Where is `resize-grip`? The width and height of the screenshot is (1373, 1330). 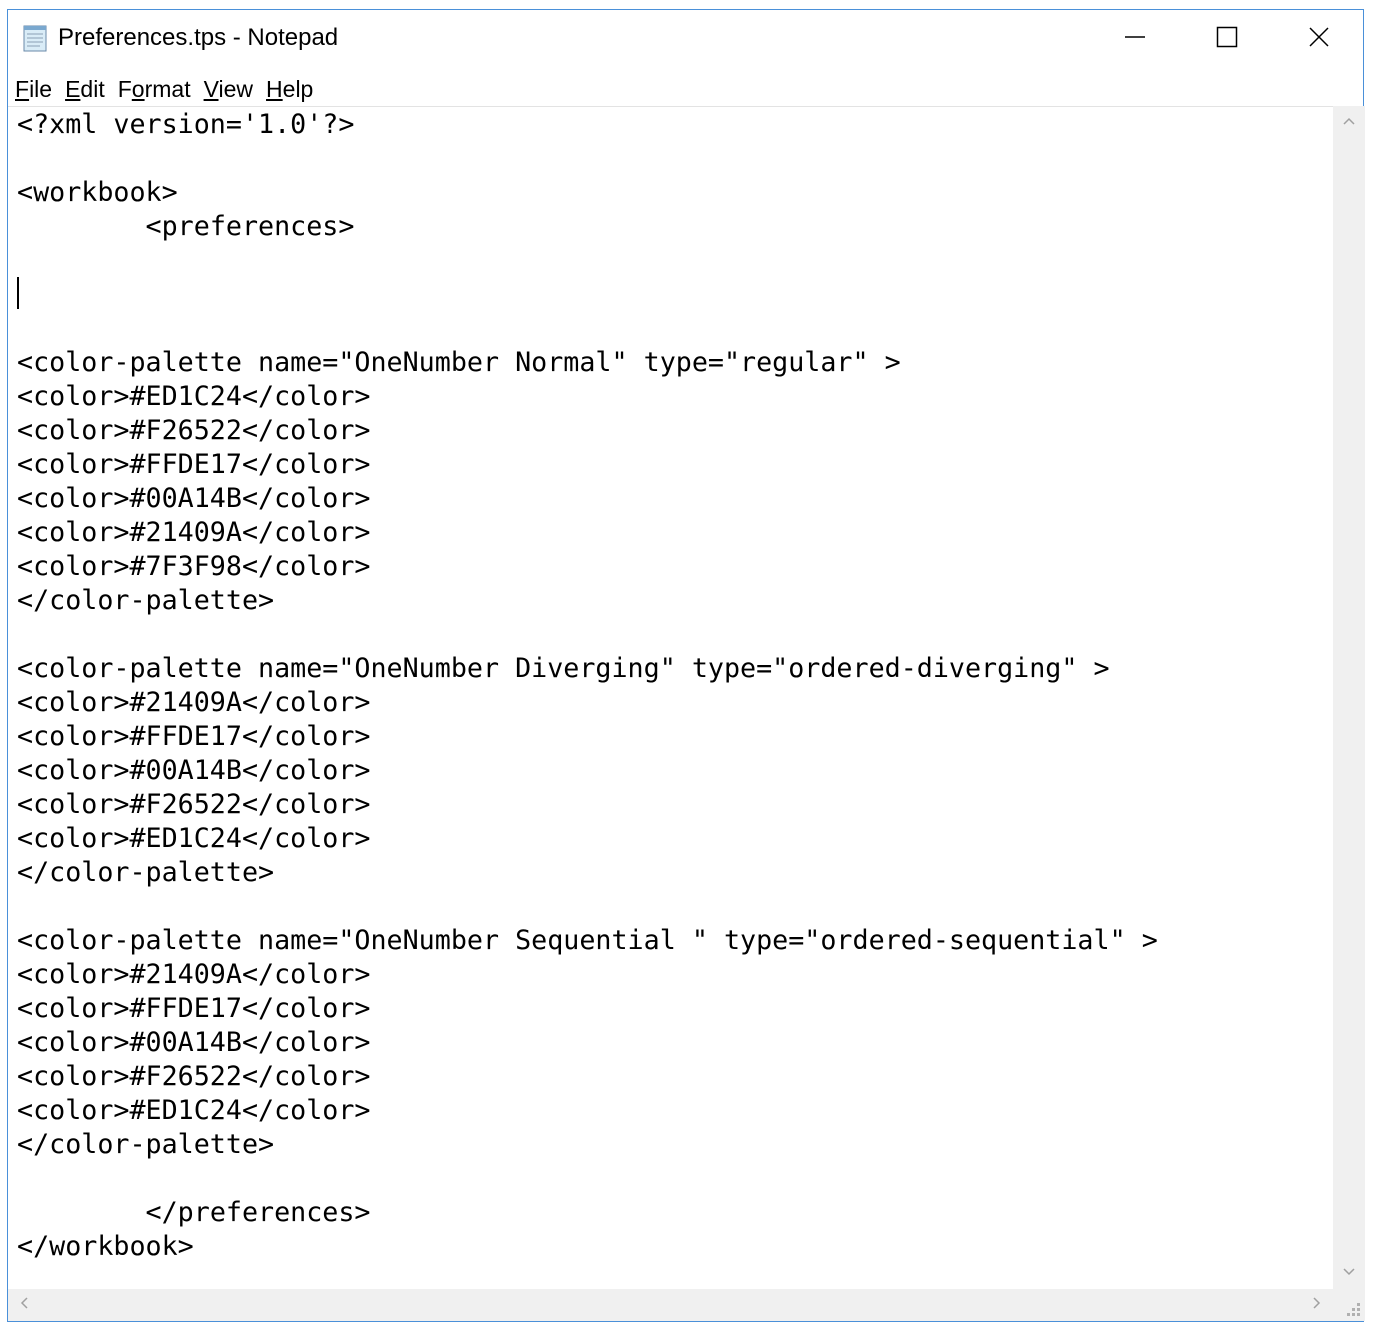 resize-grip is located at coordinates (1349, 1305).